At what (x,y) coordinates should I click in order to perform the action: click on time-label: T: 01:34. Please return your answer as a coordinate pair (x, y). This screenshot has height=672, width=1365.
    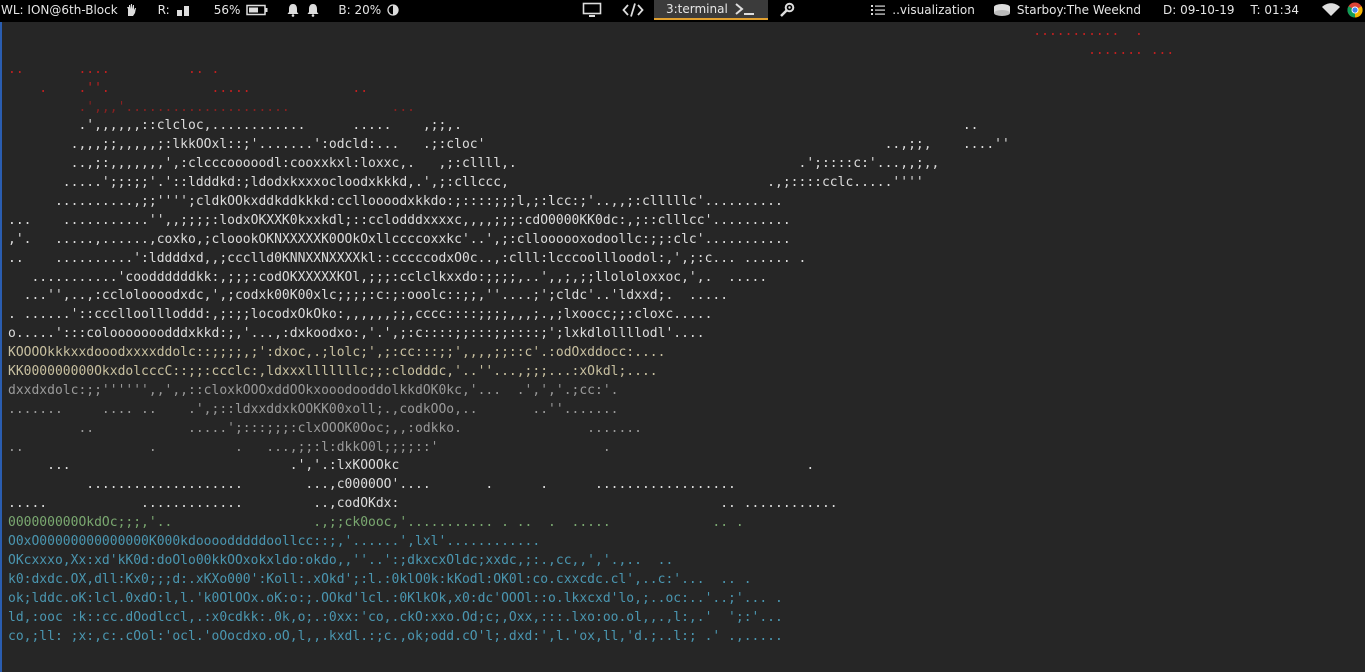
    Looking at the image, I should click on (1274, 10).